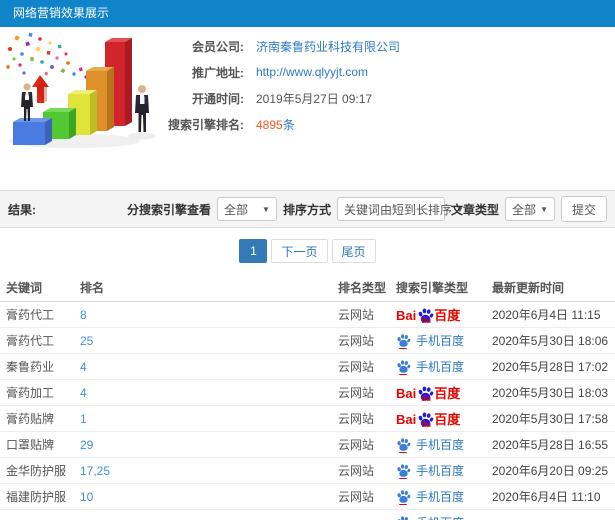 Image resolution: width=615 pixels, height=520 pixels. What do you see at coordinates (218, 46) in the screenshot?
I see `member-company-label: 会员公司:` at bounding box center [218, 46].